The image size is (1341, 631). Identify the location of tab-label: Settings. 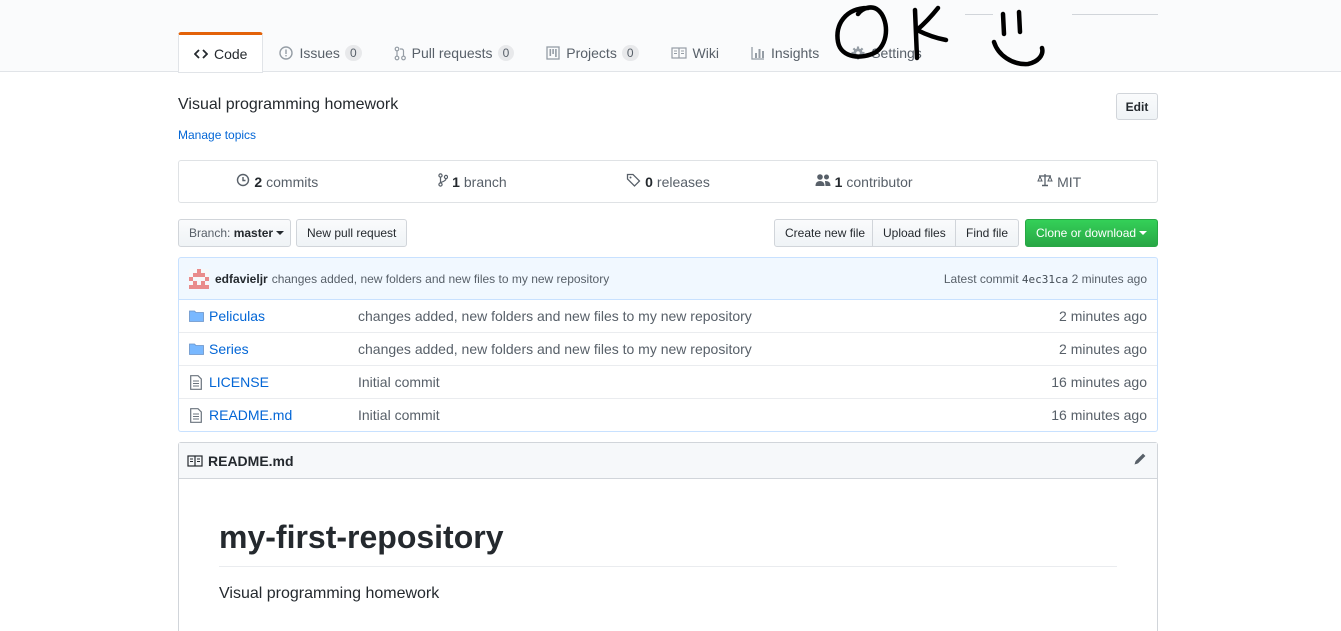
(896, 53).